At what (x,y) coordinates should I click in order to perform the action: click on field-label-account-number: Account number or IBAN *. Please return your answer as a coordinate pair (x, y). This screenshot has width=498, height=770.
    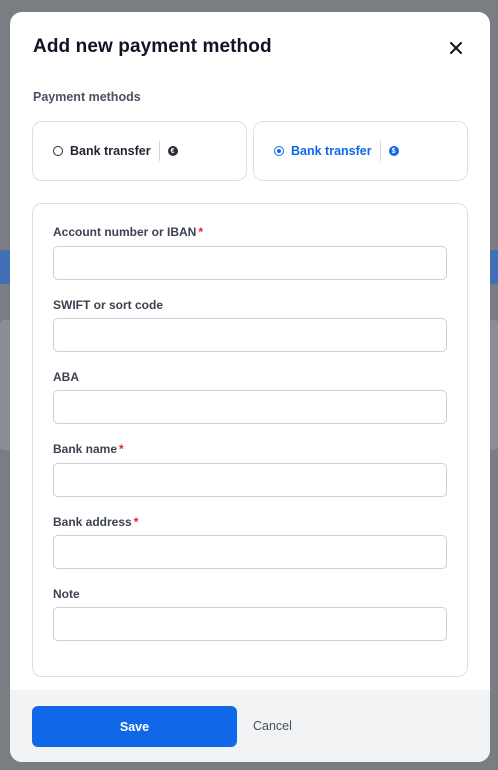
    Looking at the image, I should click on (128, 232).